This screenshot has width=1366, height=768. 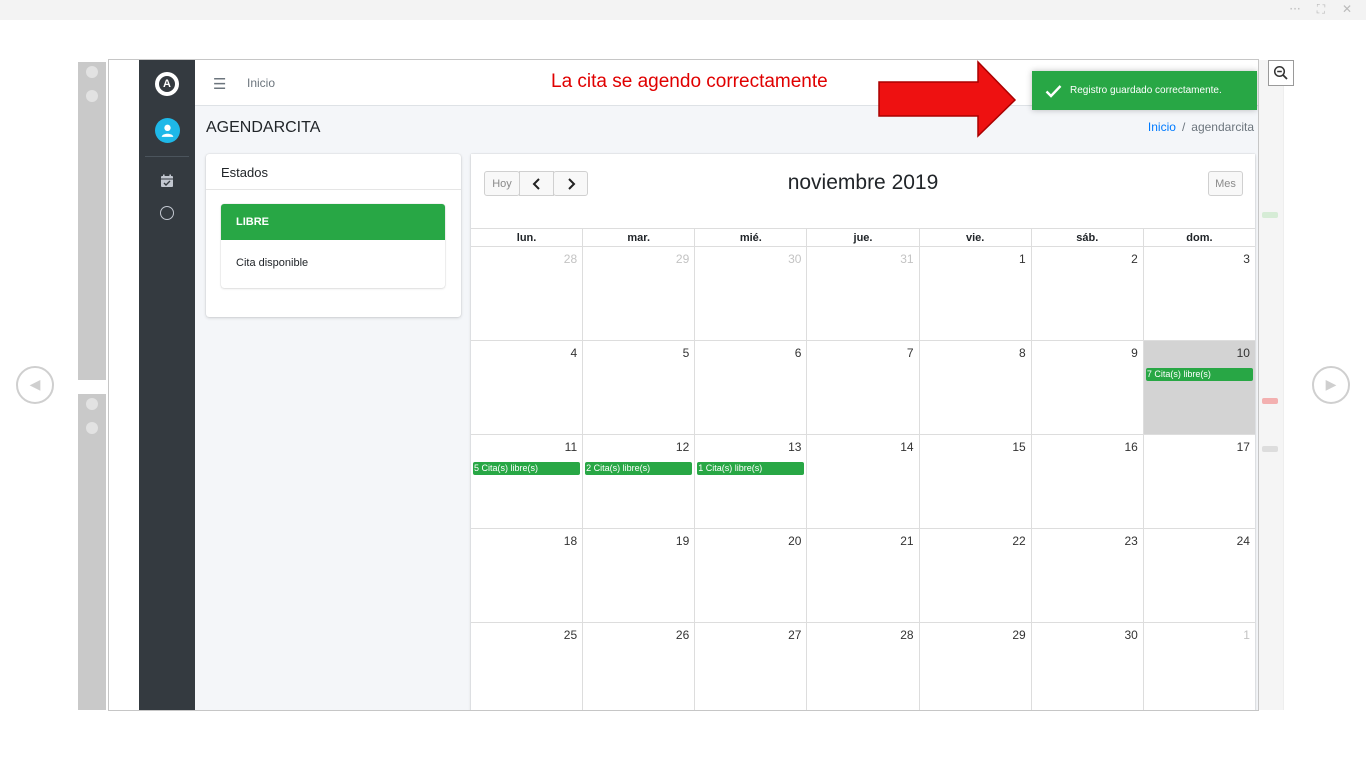 I want to click on fit-screen-icon: ⛶, so click(x=1321, y=9).